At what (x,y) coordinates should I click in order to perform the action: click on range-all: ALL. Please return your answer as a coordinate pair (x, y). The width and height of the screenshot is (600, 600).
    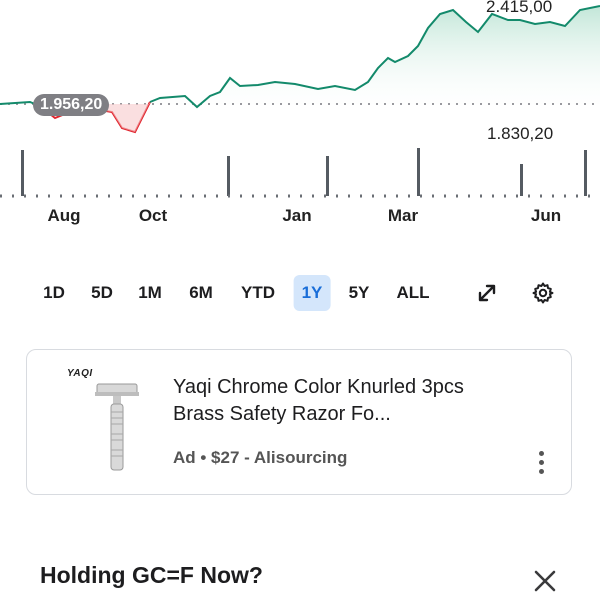
    Looking at the image, I should click on (412, 293).